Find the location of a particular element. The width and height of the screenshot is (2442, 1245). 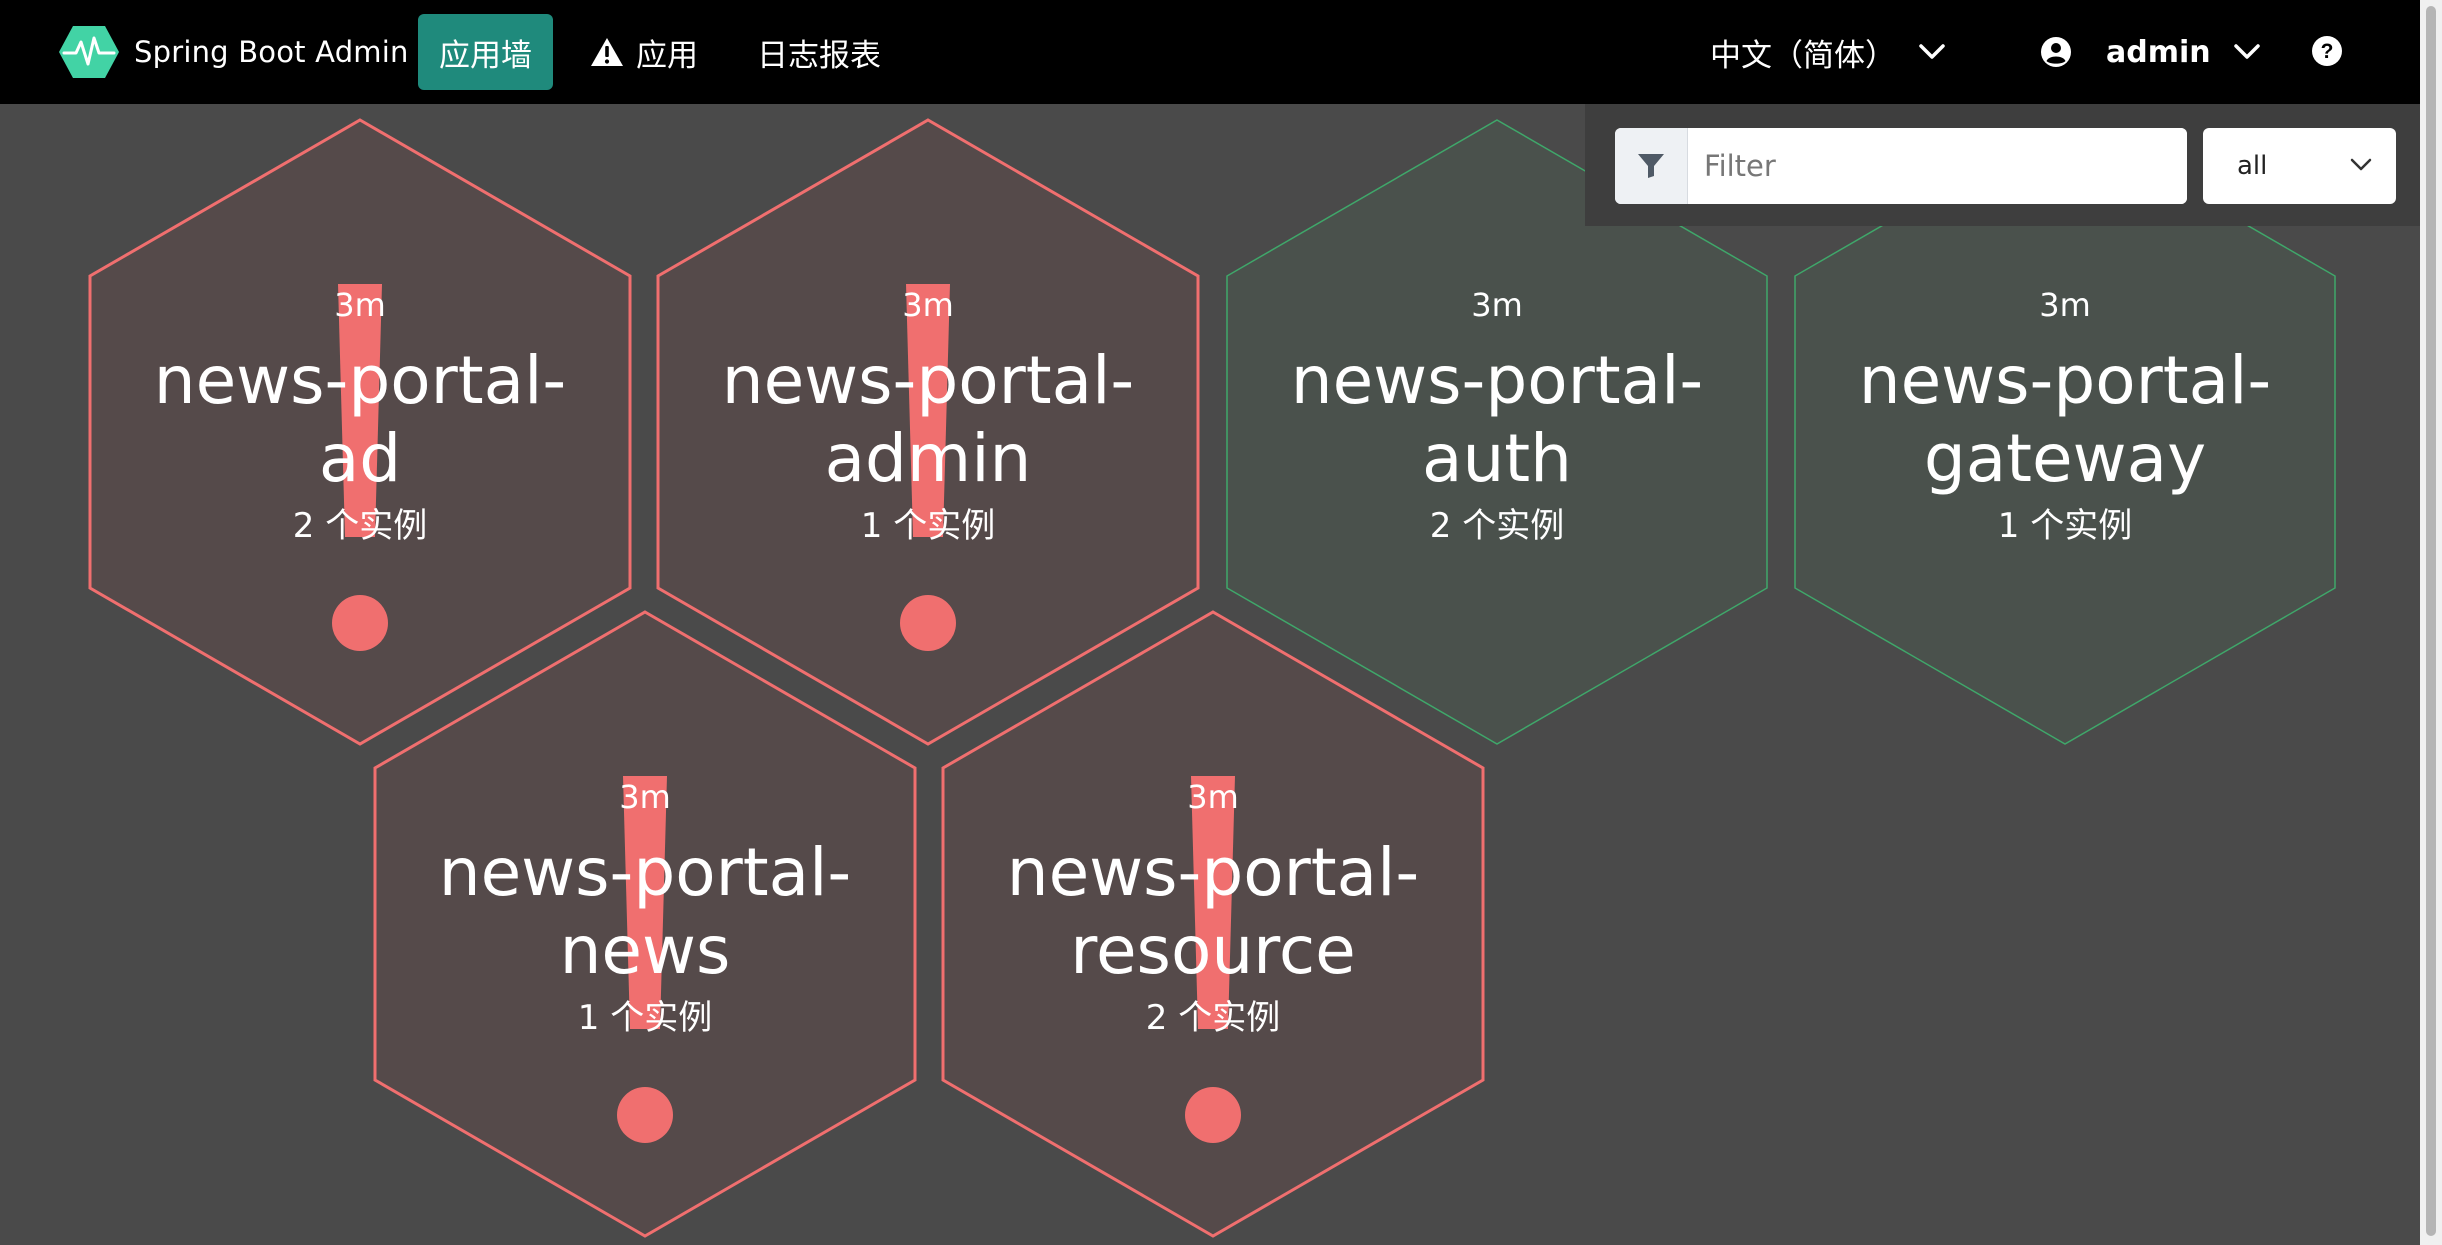

user-menu: admin is located at coordinates (2150, 52).